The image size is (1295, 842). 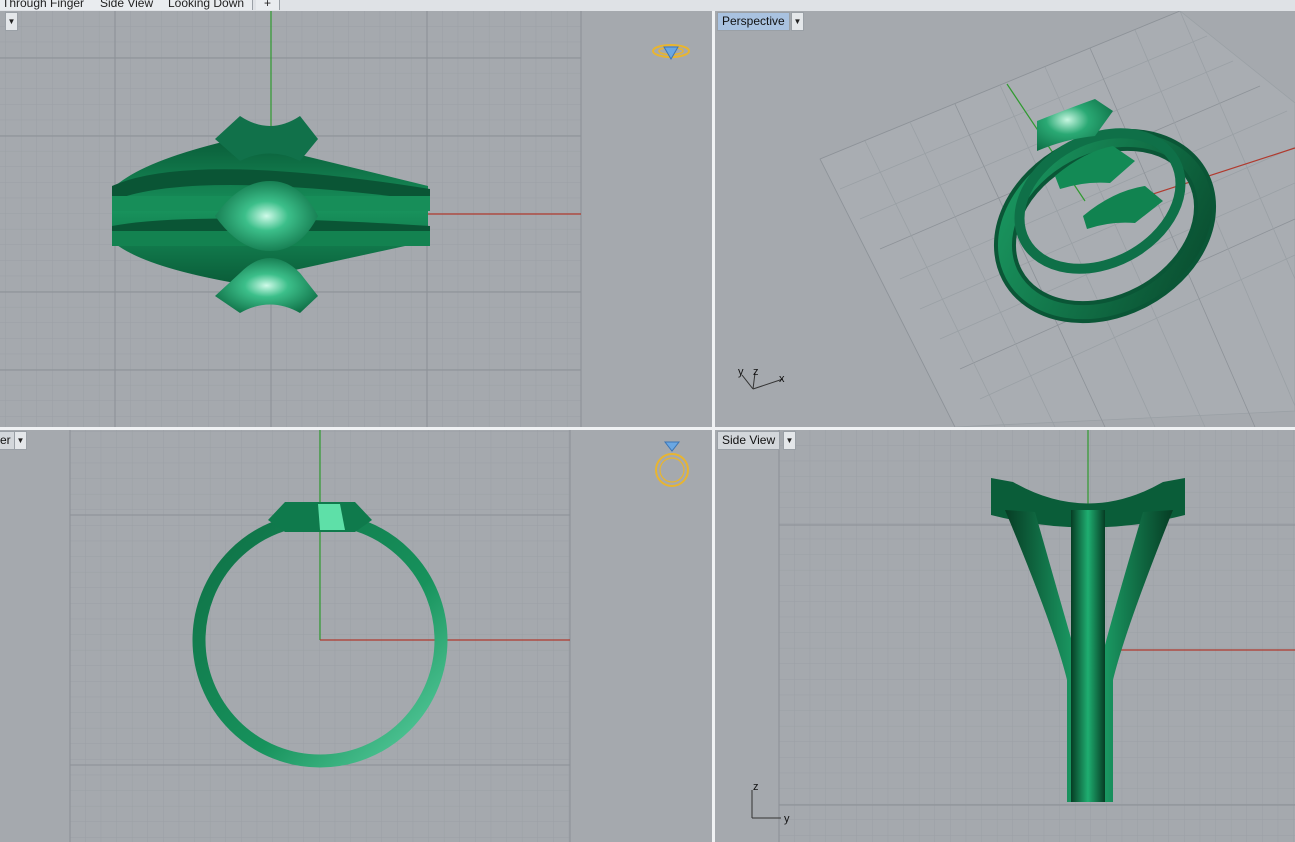 What do you see at coordinates (753, 21) in the screenshot?
I see `viewport-title-perspective: Perspective` at bounding box center [753, 21].